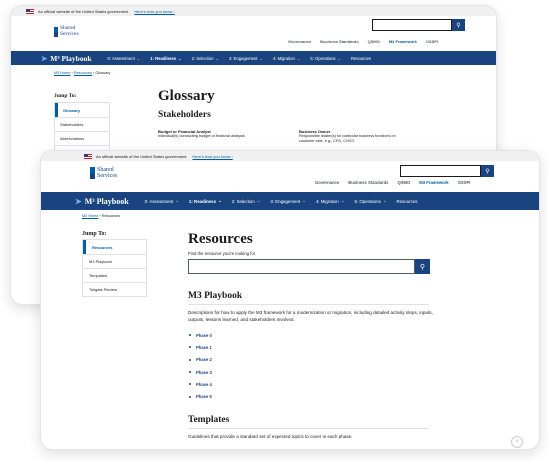  I want to click on nav-item-label: 4: Migration, so click(327, 201).